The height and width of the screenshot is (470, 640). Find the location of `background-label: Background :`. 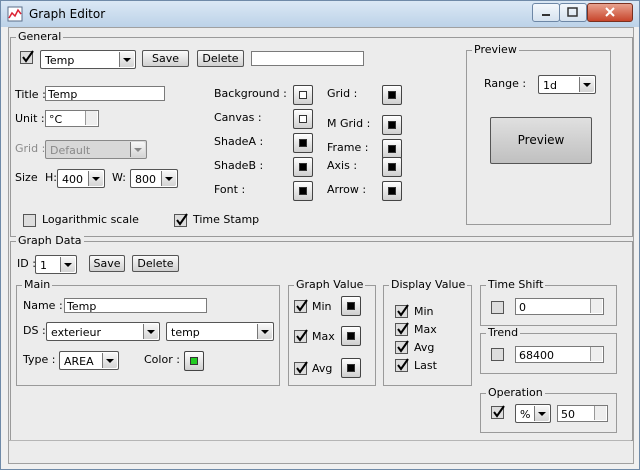

background-label: Background : is located at coordinates (250, 93).